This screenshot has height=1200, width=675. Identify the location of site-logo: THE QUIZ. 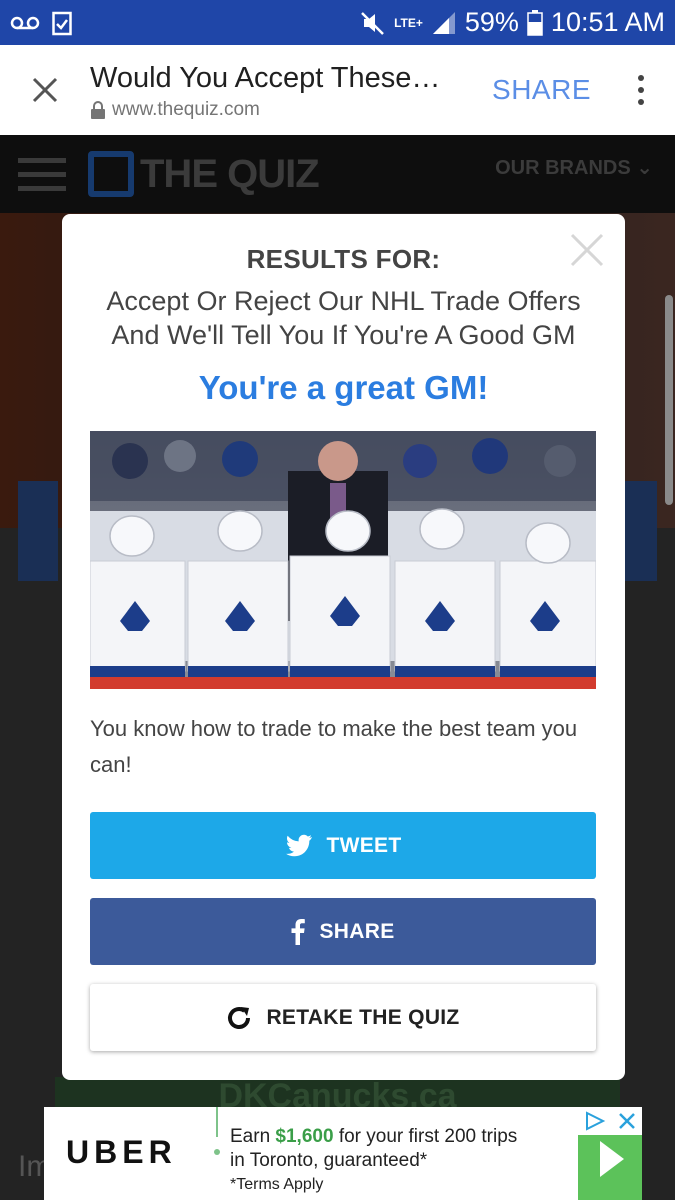
(204, 174).